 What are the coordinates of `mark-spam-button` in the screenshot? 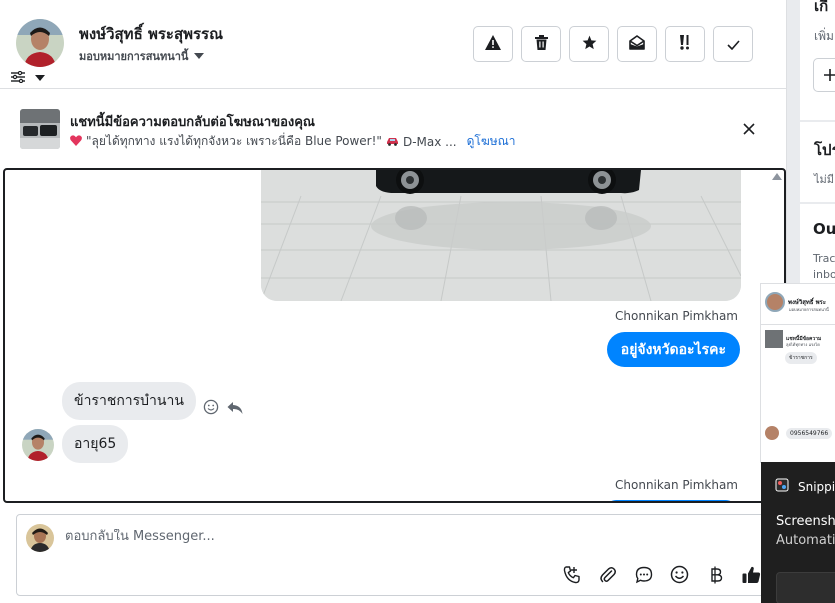 It's located at (493, 44).